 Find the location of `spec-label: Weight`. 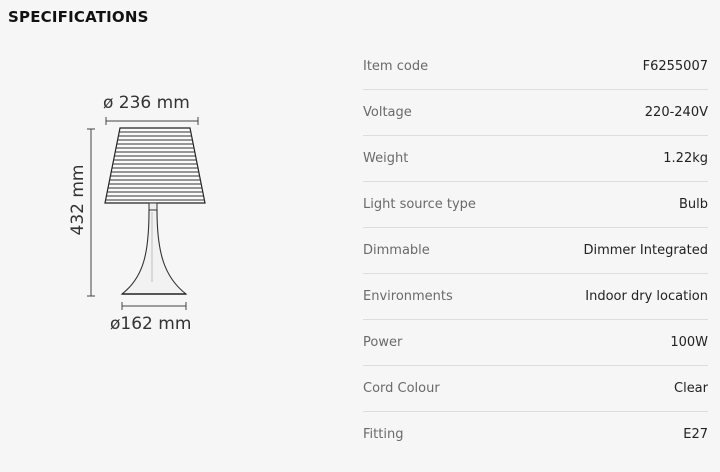

spec-label: Weight is located at coordinates (386, 158).